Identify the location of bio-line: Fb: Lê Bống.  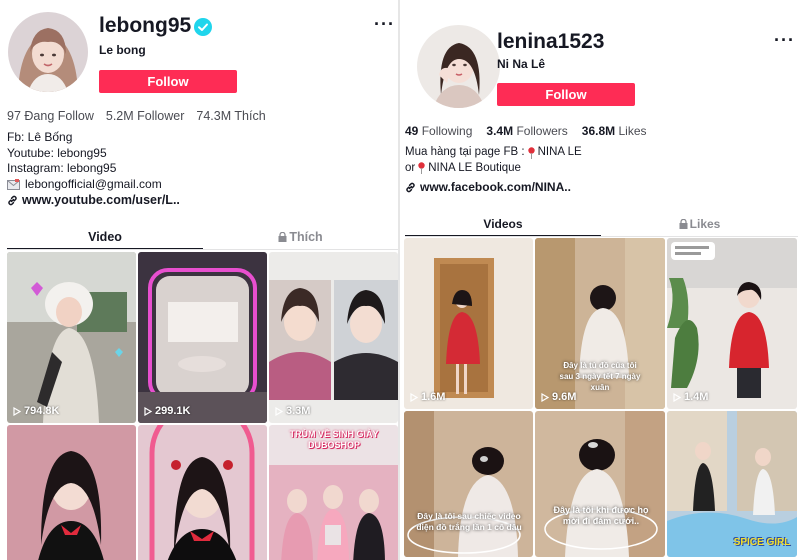
(40, 137).